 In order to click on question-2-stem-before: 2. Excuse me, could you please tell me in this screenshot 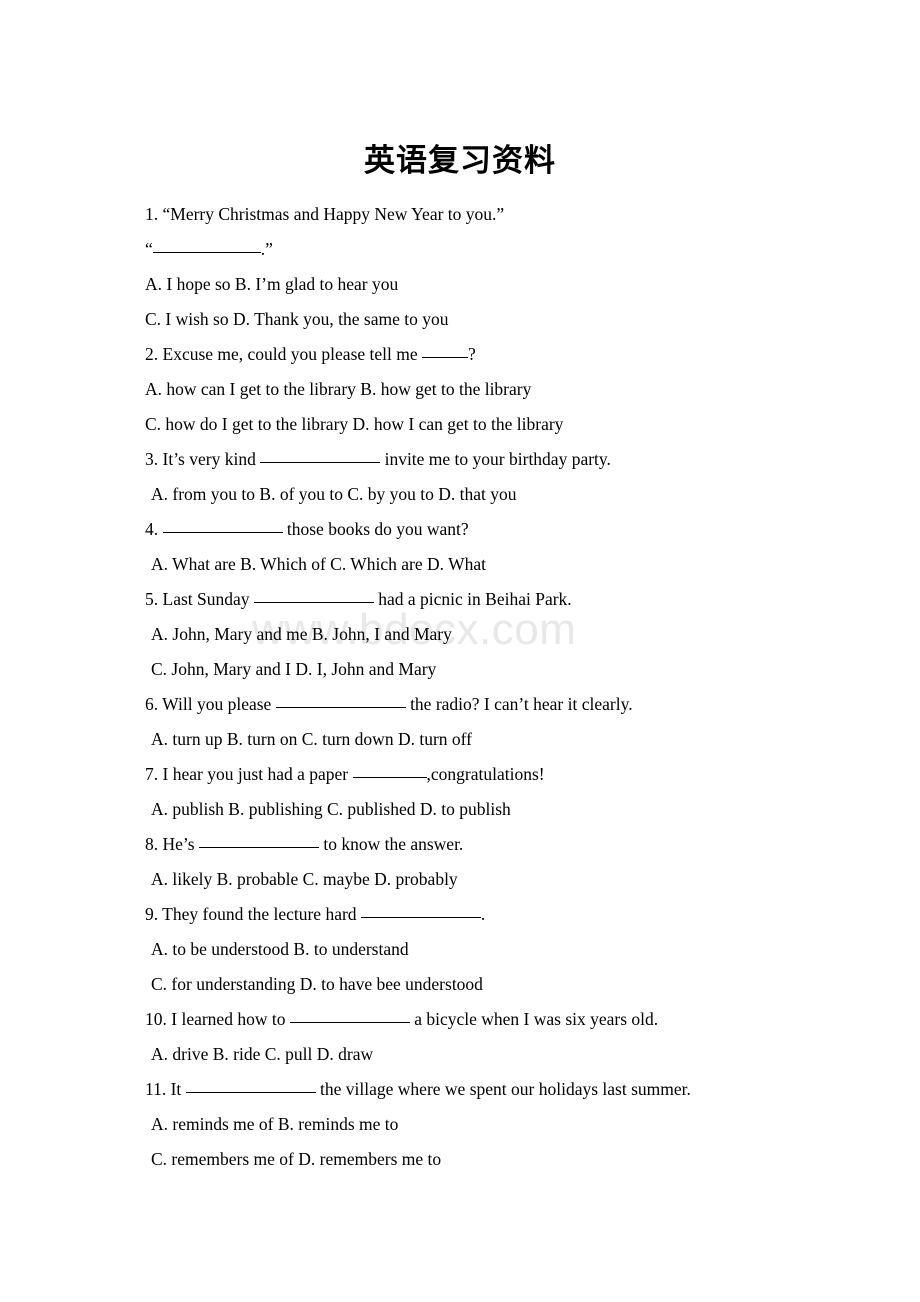, I will do `click(284, 354)`.